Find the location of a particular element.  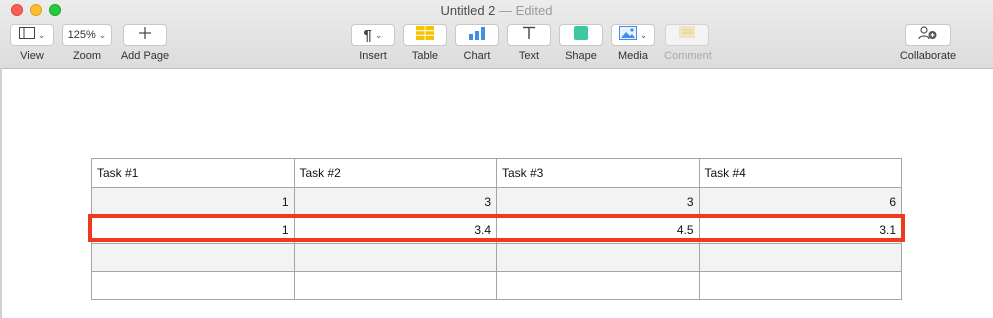

table-cell: 3.4 is located at coordinates (395, 229).